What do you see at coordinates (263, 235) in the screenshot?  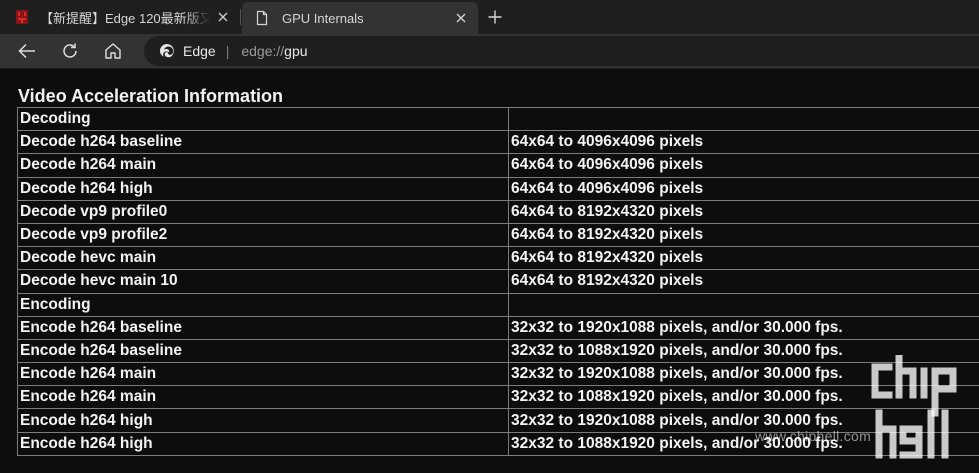 I see `row-name: Decode vp9 profile2` at bounding box center [263, 235].